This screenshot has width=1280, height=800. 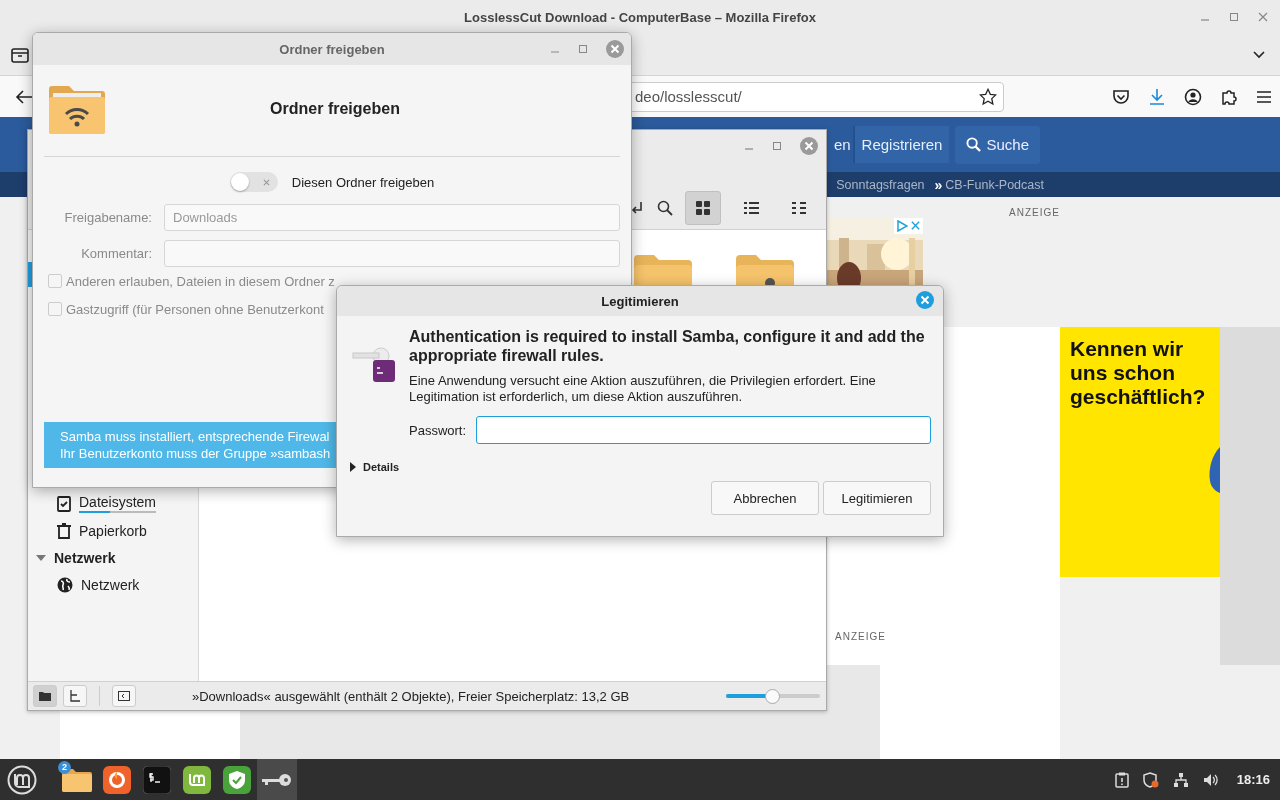 What do you see at coordinates (65, 584) in the screenshot?
I see `globe-icon` at bounding box center [65, 584].